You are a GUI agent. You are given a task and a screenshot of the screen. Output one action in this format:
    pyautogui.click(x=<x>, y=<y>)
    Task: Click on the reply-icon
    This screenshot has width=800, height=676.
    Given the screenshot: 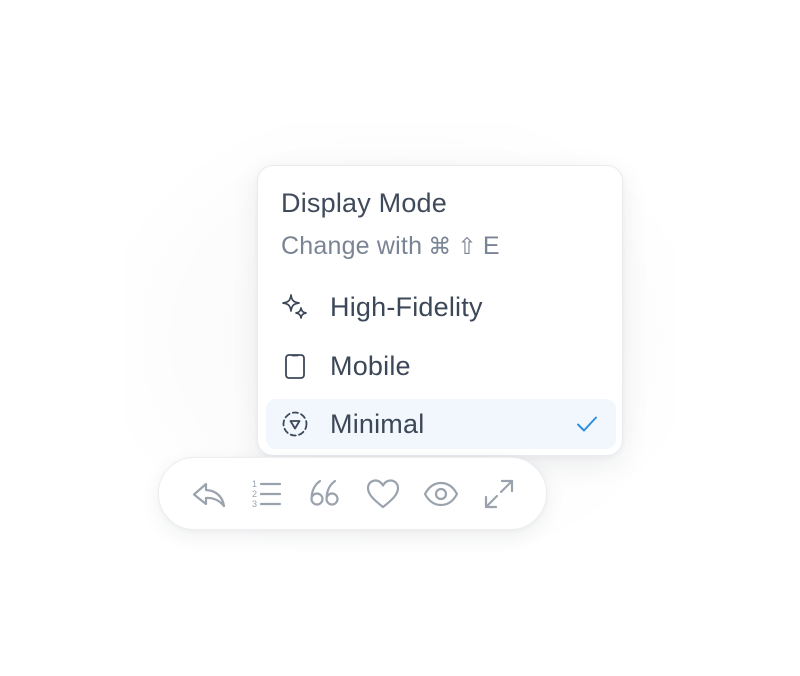 What is the action you would take?
    pyautogui.click(x=209, y=494)
    